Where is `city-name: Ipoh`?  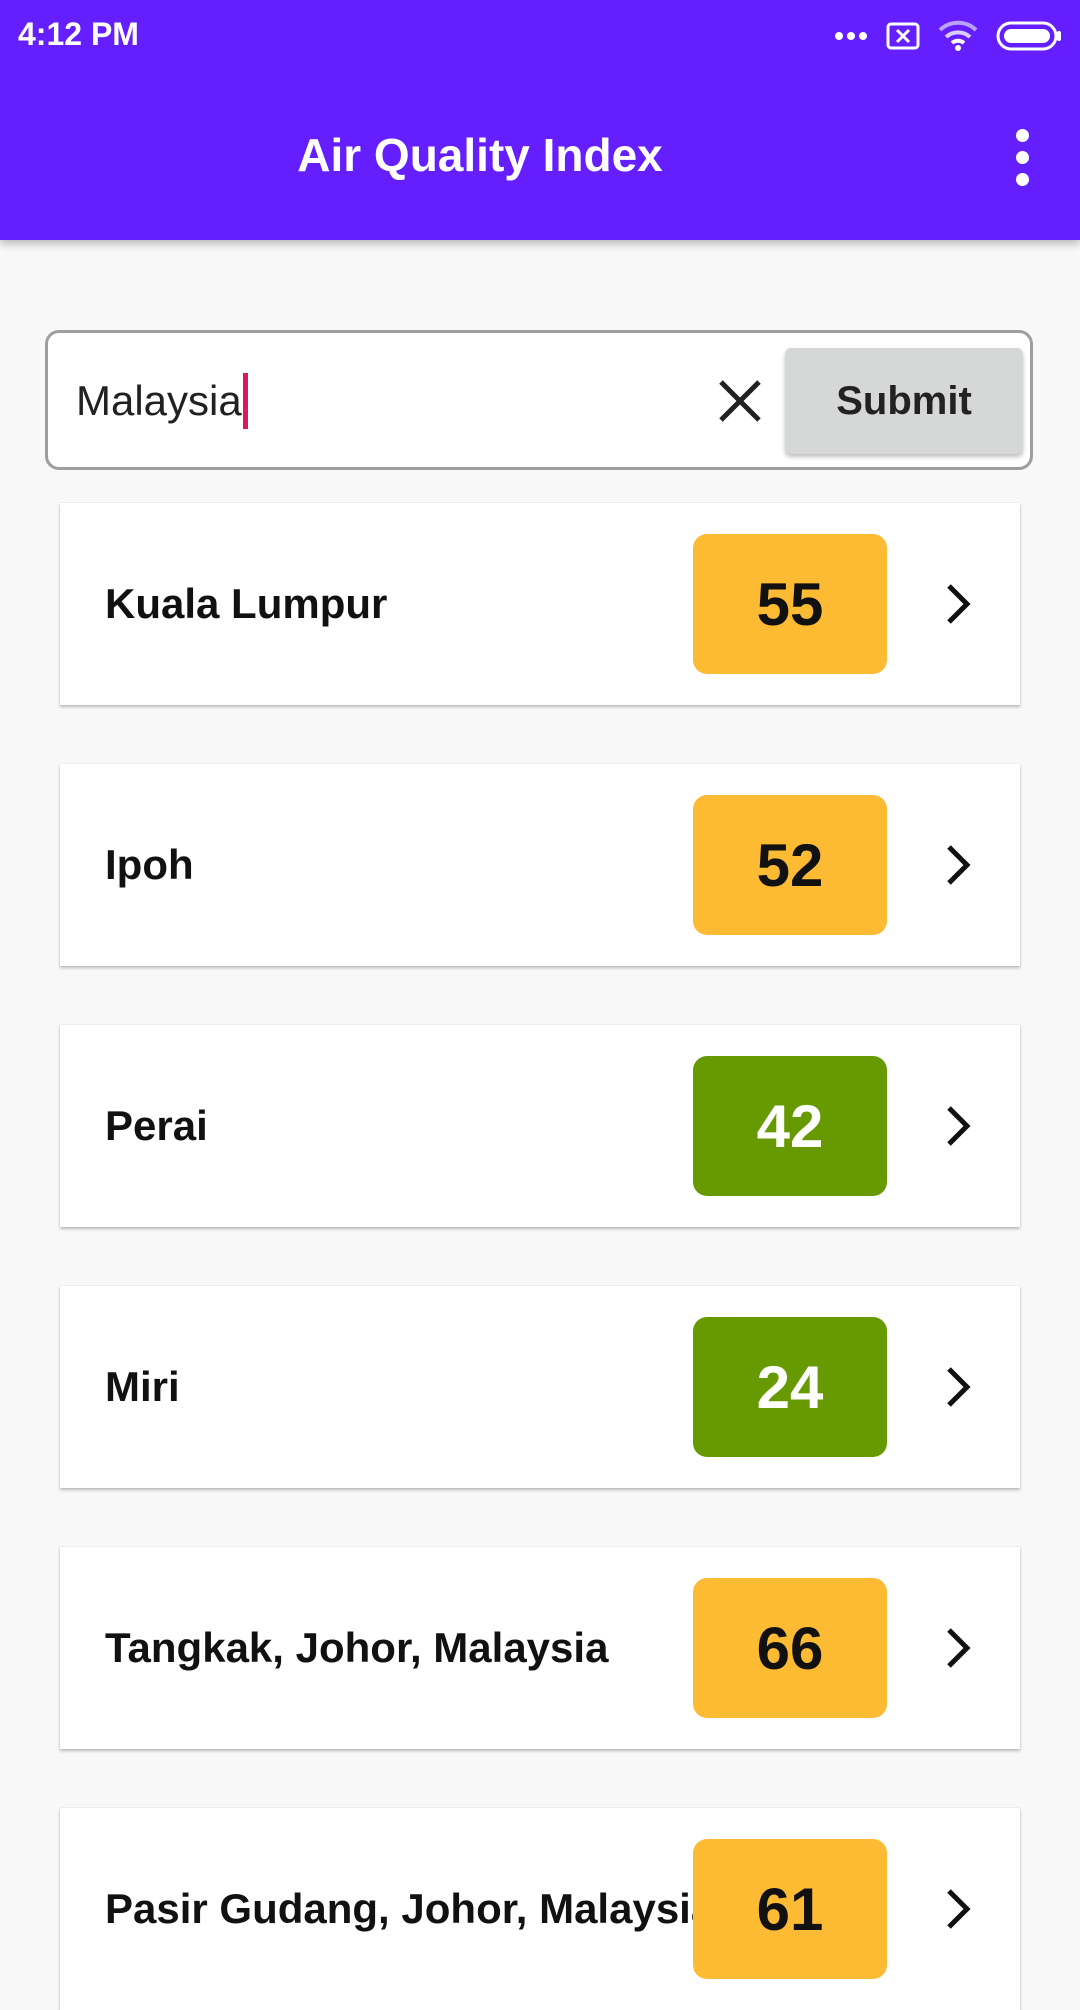
city-name: Ipoh is located at coordinates (149, 864).